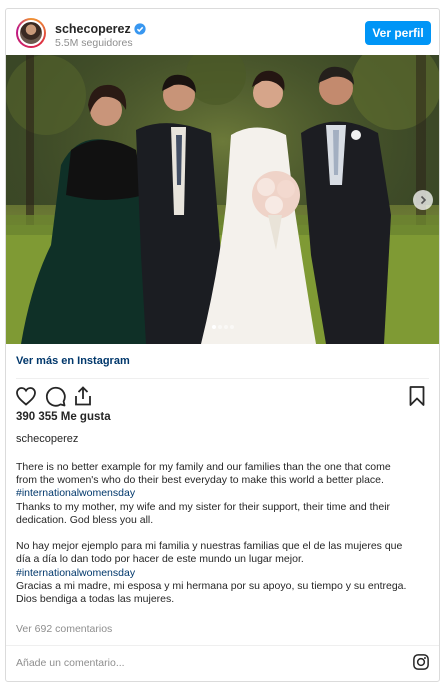  I want to click on chevron-right-icon, so click(423, 200).